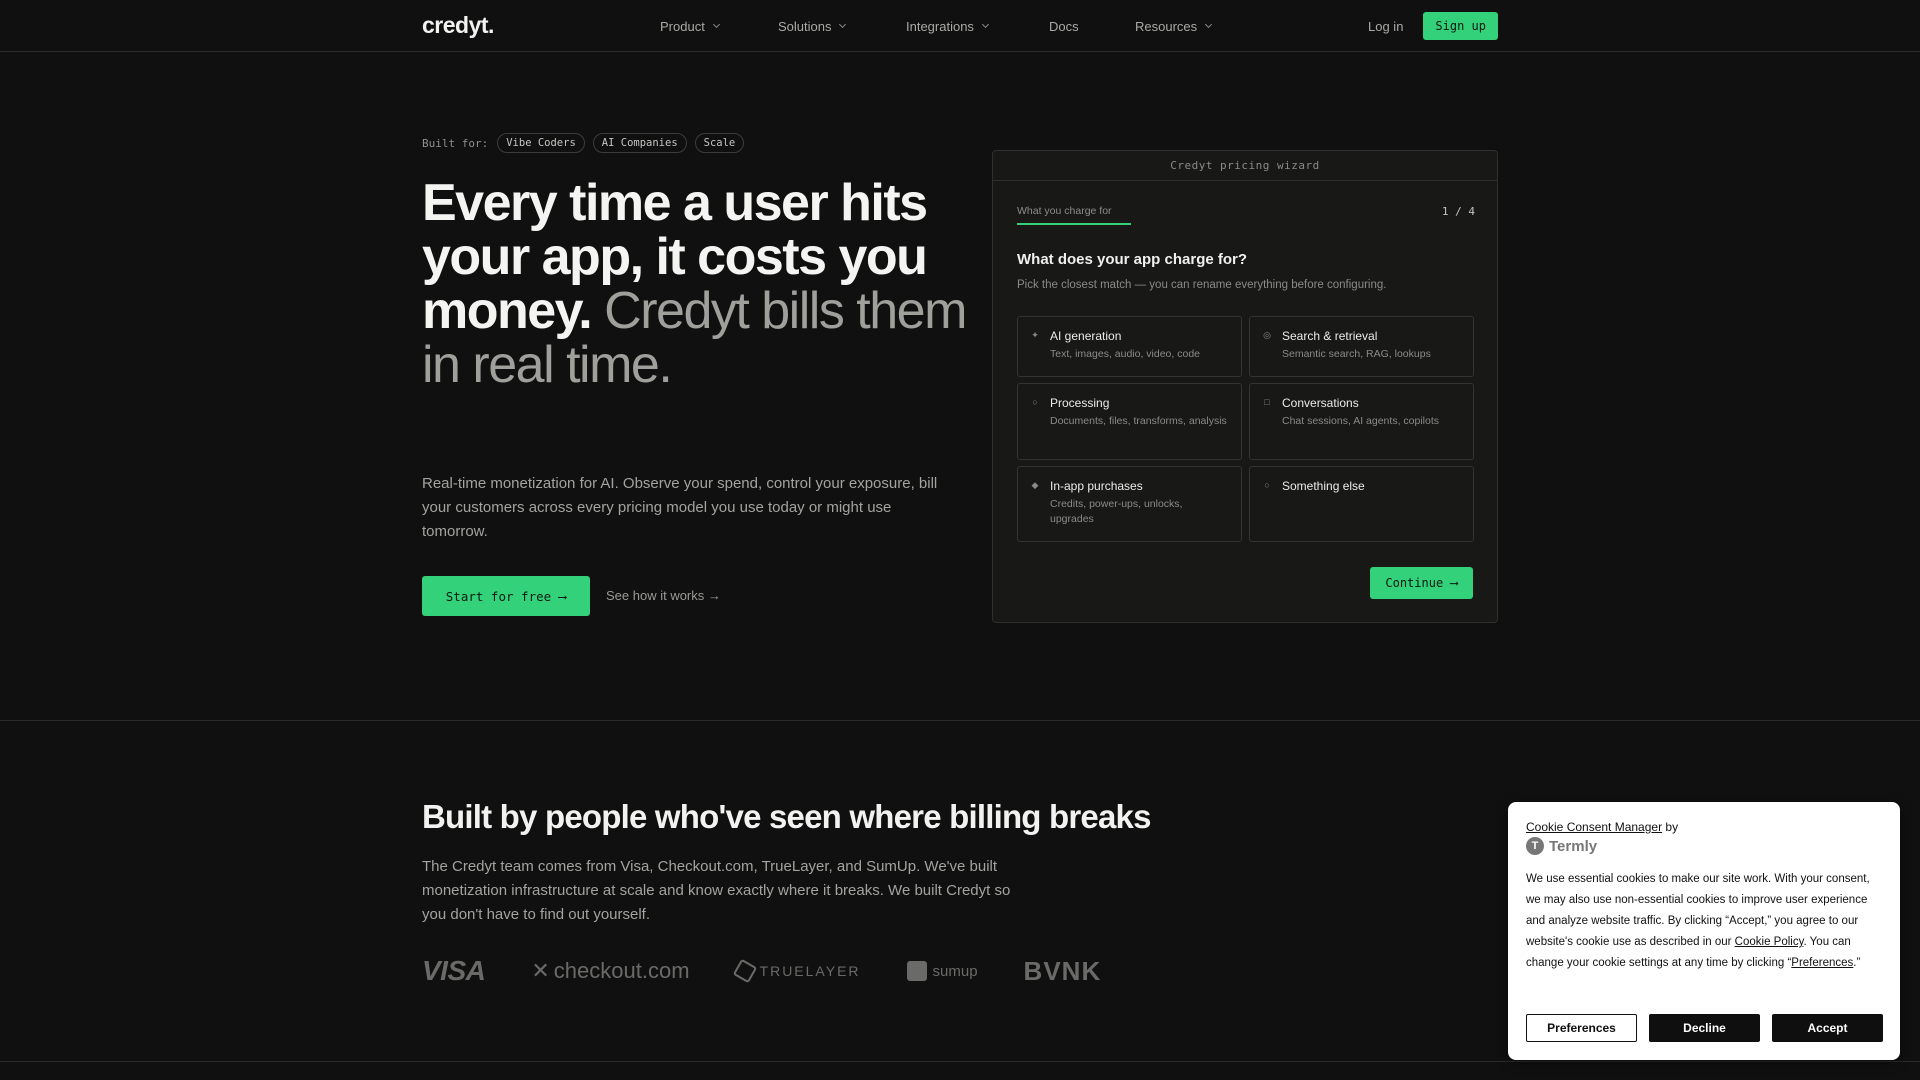 Image resolution: width=1920 pixels, height=1080 pixels. Describe the element at coordinates (1704, 827) in the screenshot. I see `cookie-heading: Cookie Consent Manager by` at that location.